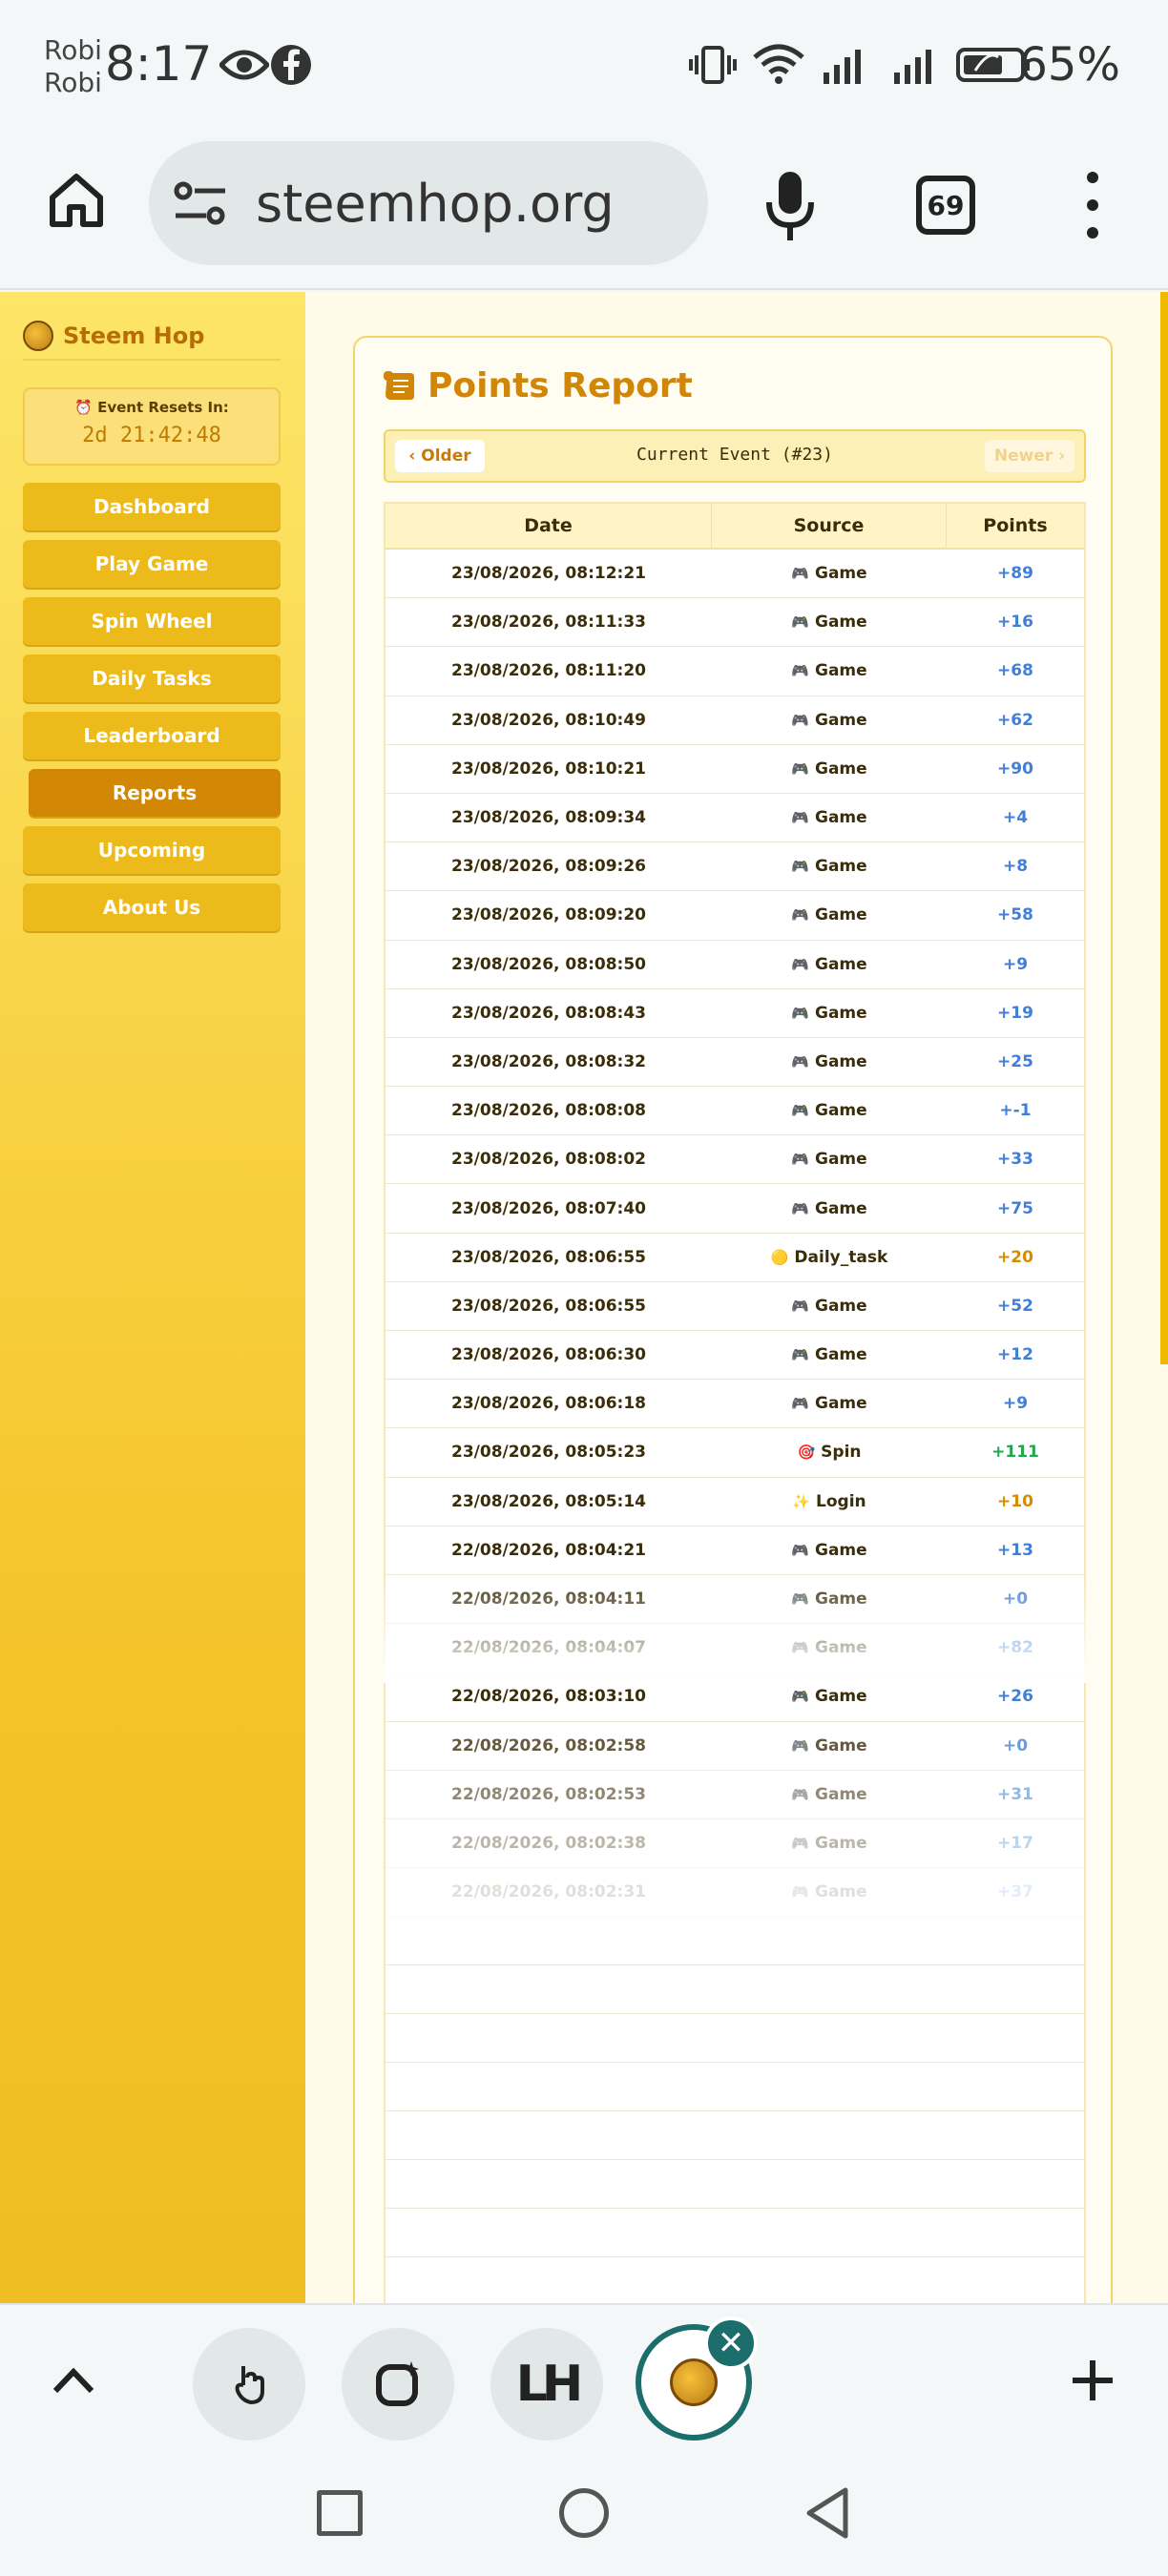  I want to click on sidebar-item-reports: Reports, so click(155, 793).